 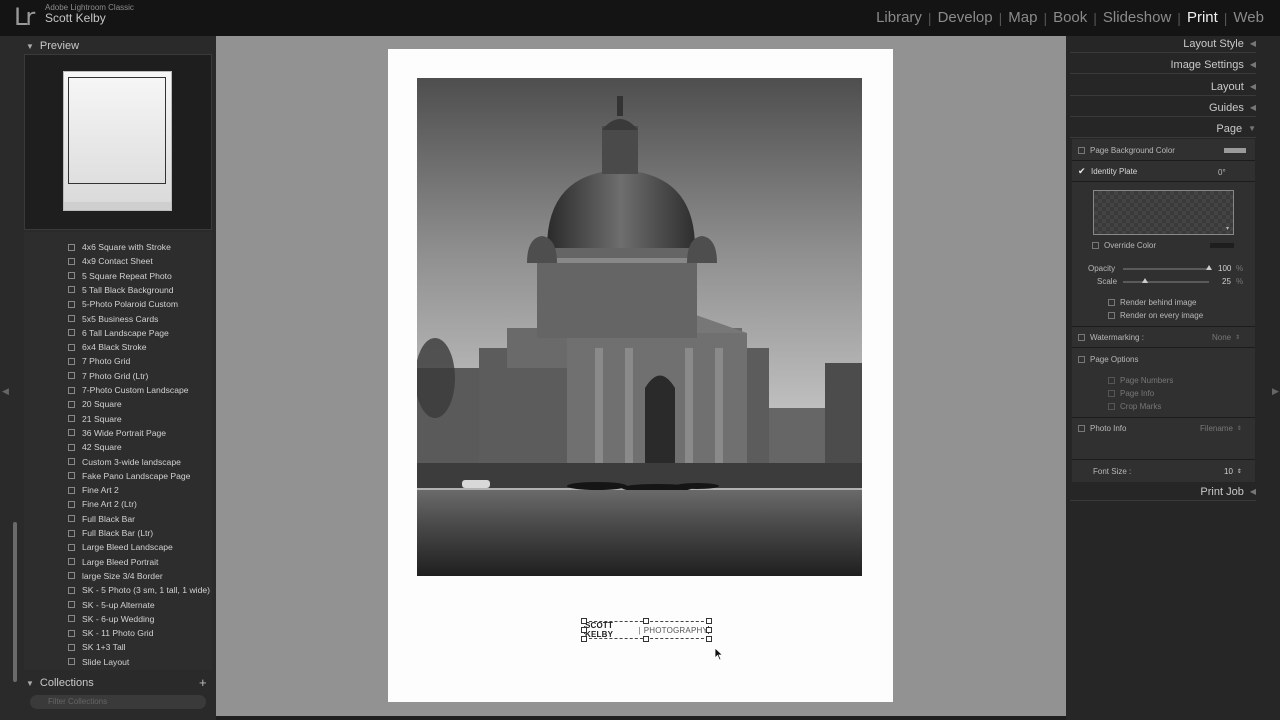 What do you see at coordinates (117, 130) in the screenshot?
I see `preview-photo-cell` at bounding box center [117, 130].